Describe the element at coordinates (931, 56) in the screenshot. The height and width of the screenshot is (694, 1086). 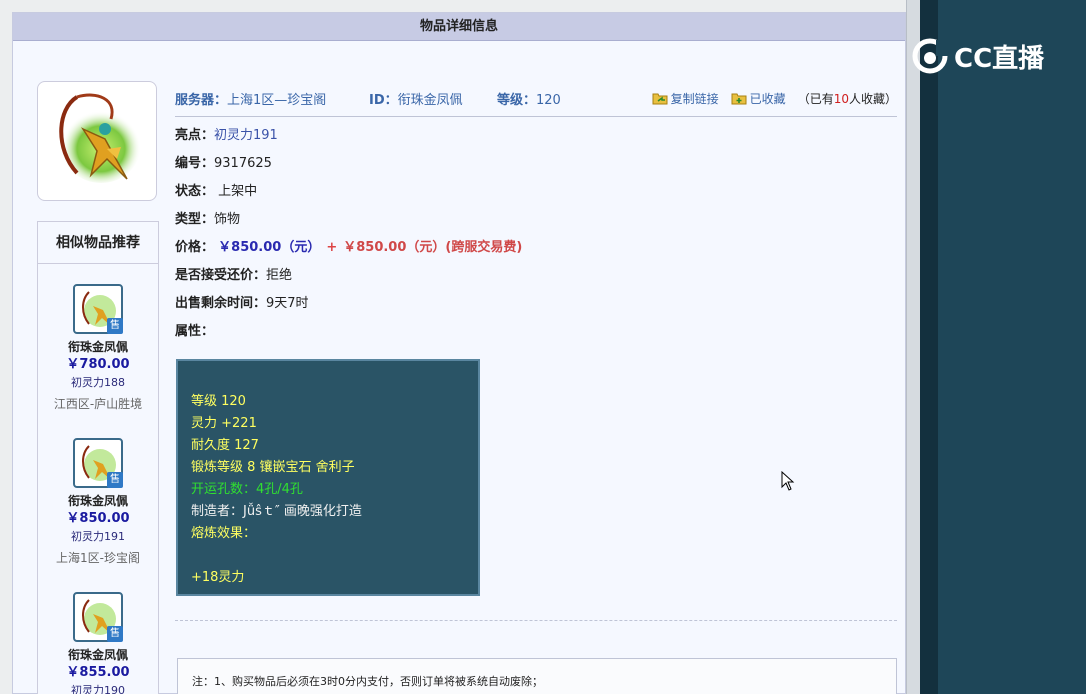
I see `cc-logo-icon` at that location.